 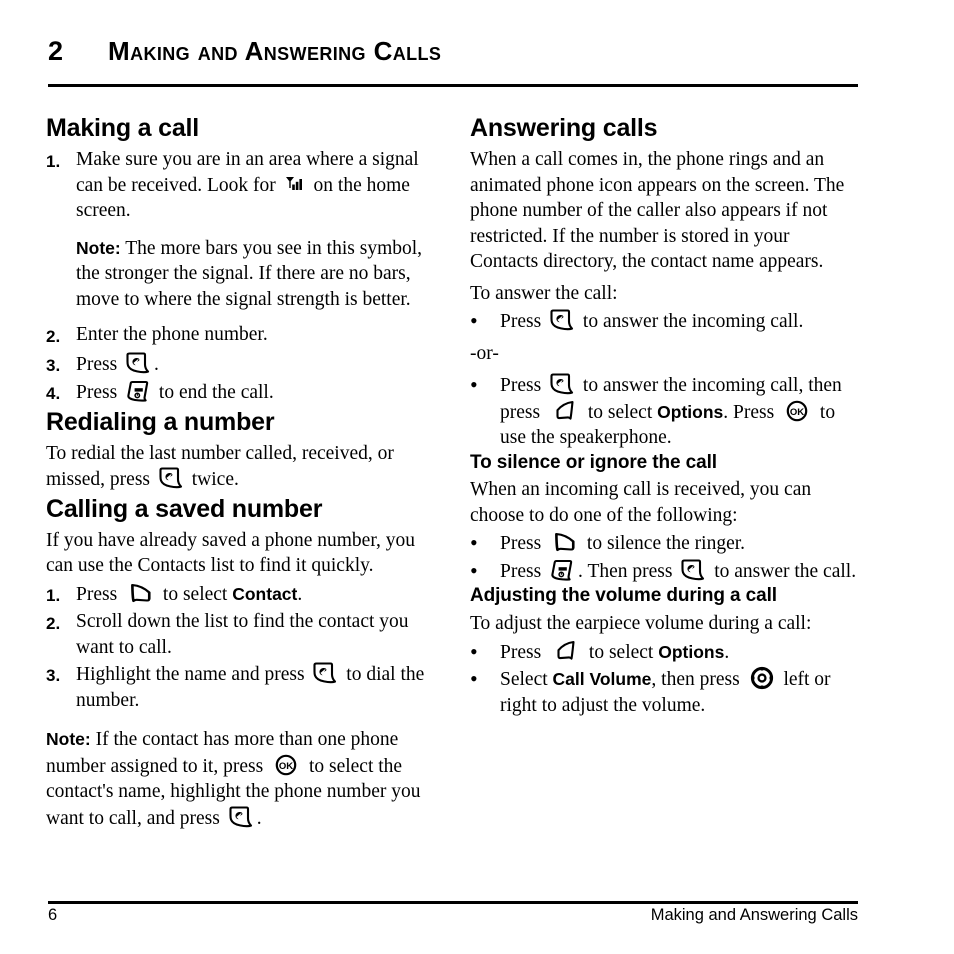 I want to click on section-heading-adjusting-volume: Adjusting the volume during a call, so click(x=623, y=596).